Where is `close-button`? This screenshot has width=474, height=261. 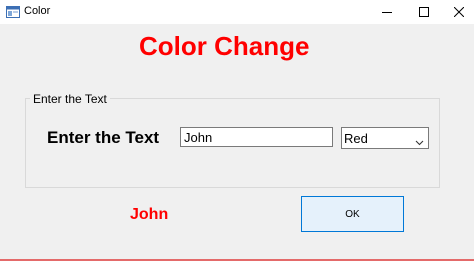 close-button is located at coordinates (459, 12).